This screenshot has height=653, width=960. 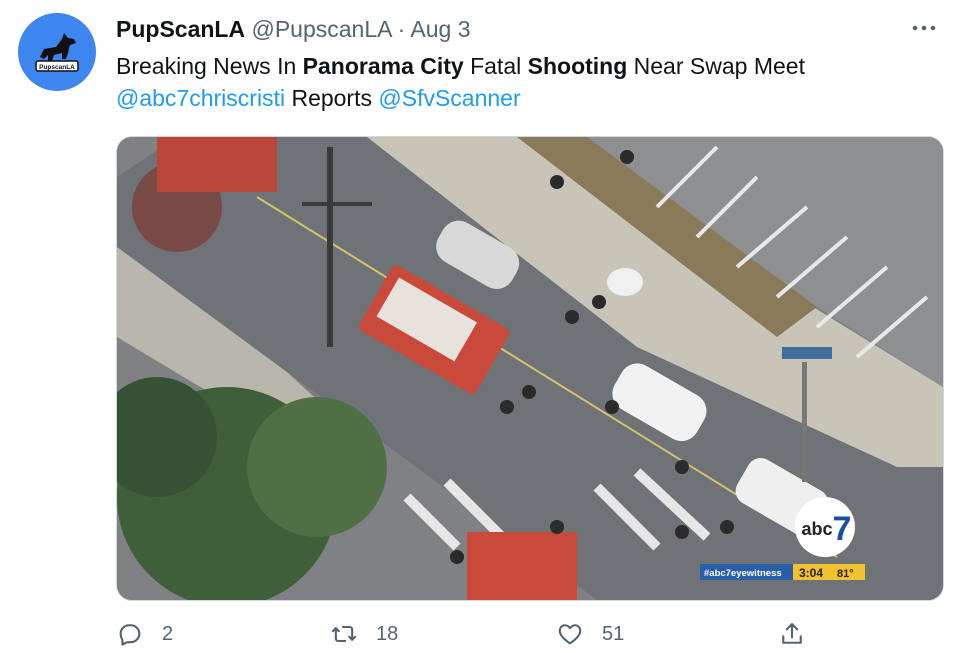 What do you see at coordinates (577, 66) in the screenshot?
I see `bold-segment: Shooting` at bounding box center [577, 66].